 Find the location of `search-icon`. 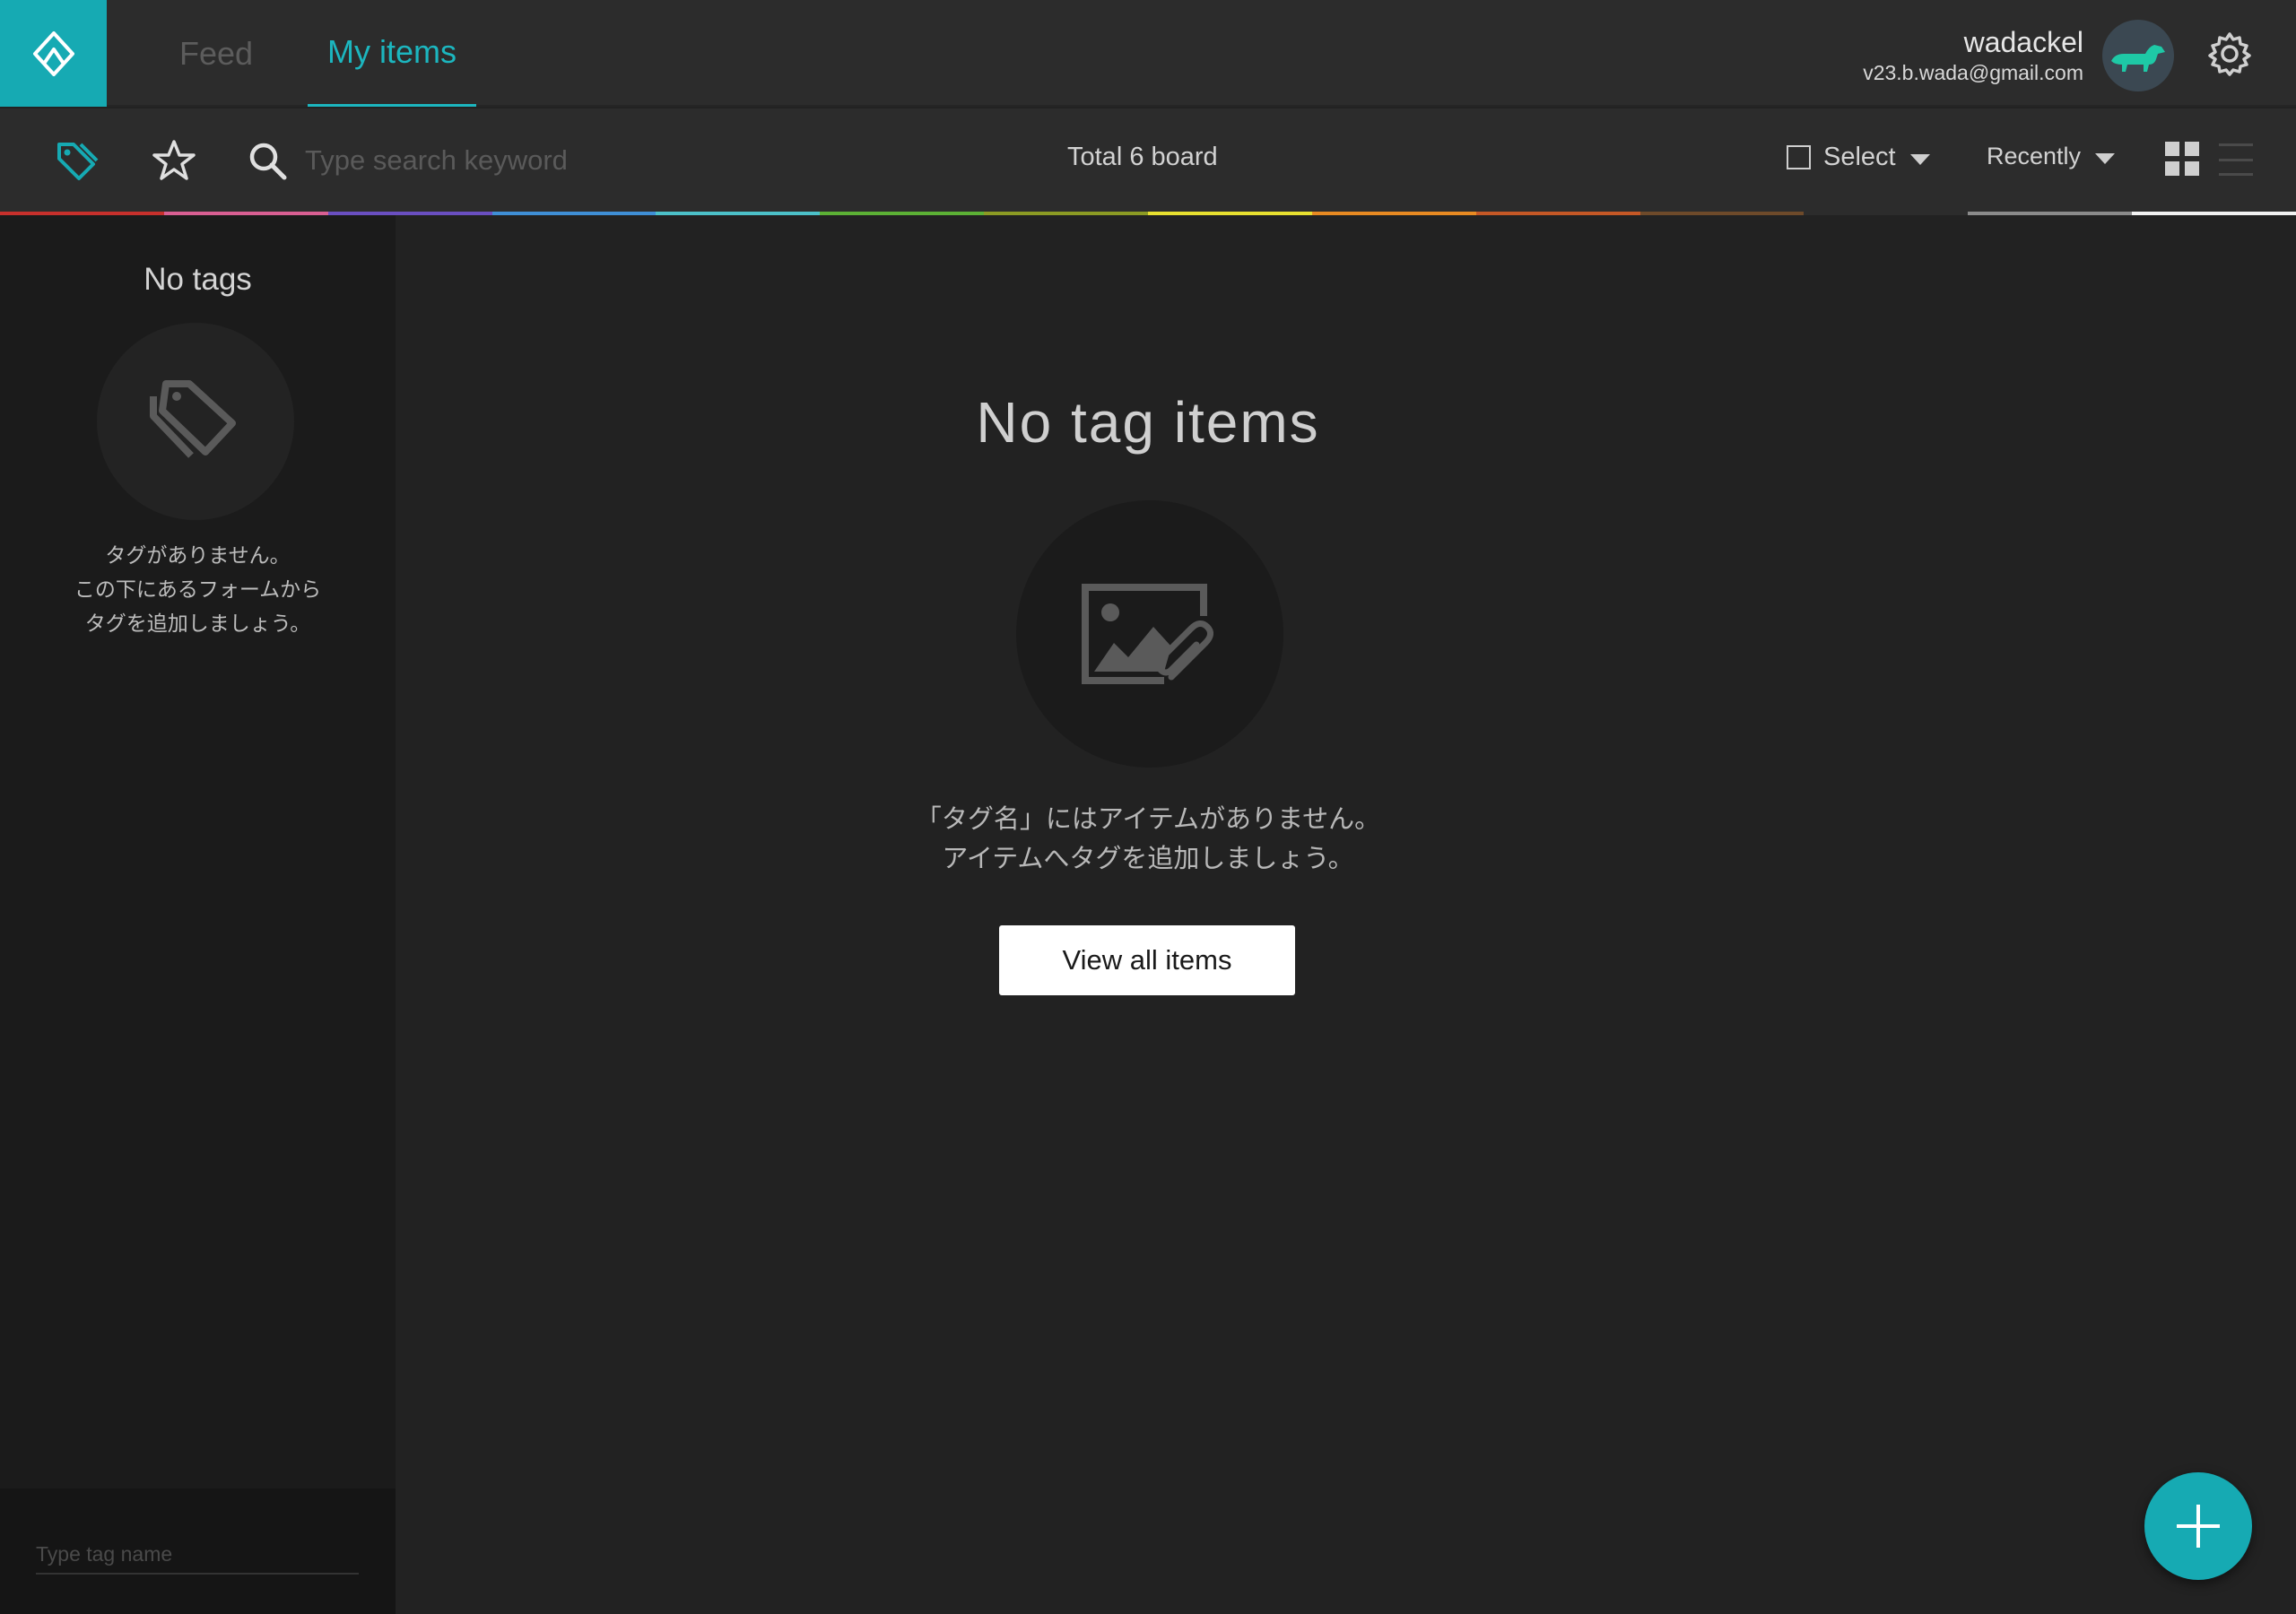

search-icon is located at coordinates (268, 161).